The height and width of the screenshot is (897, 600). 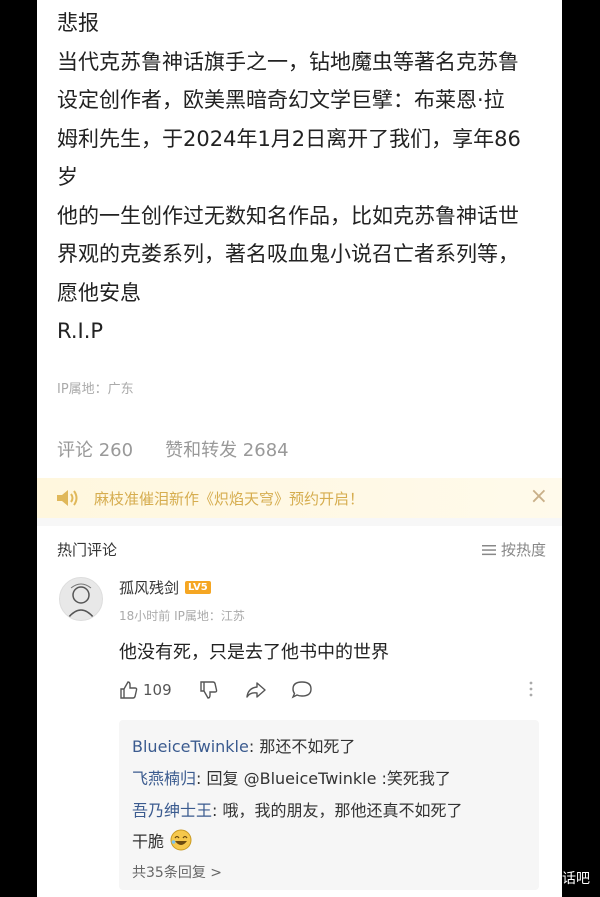 I want to click on promo-banner: 麻枝准催泪新作《炽焰天穹》预约开启！ ×, so click(x=299, y=498).